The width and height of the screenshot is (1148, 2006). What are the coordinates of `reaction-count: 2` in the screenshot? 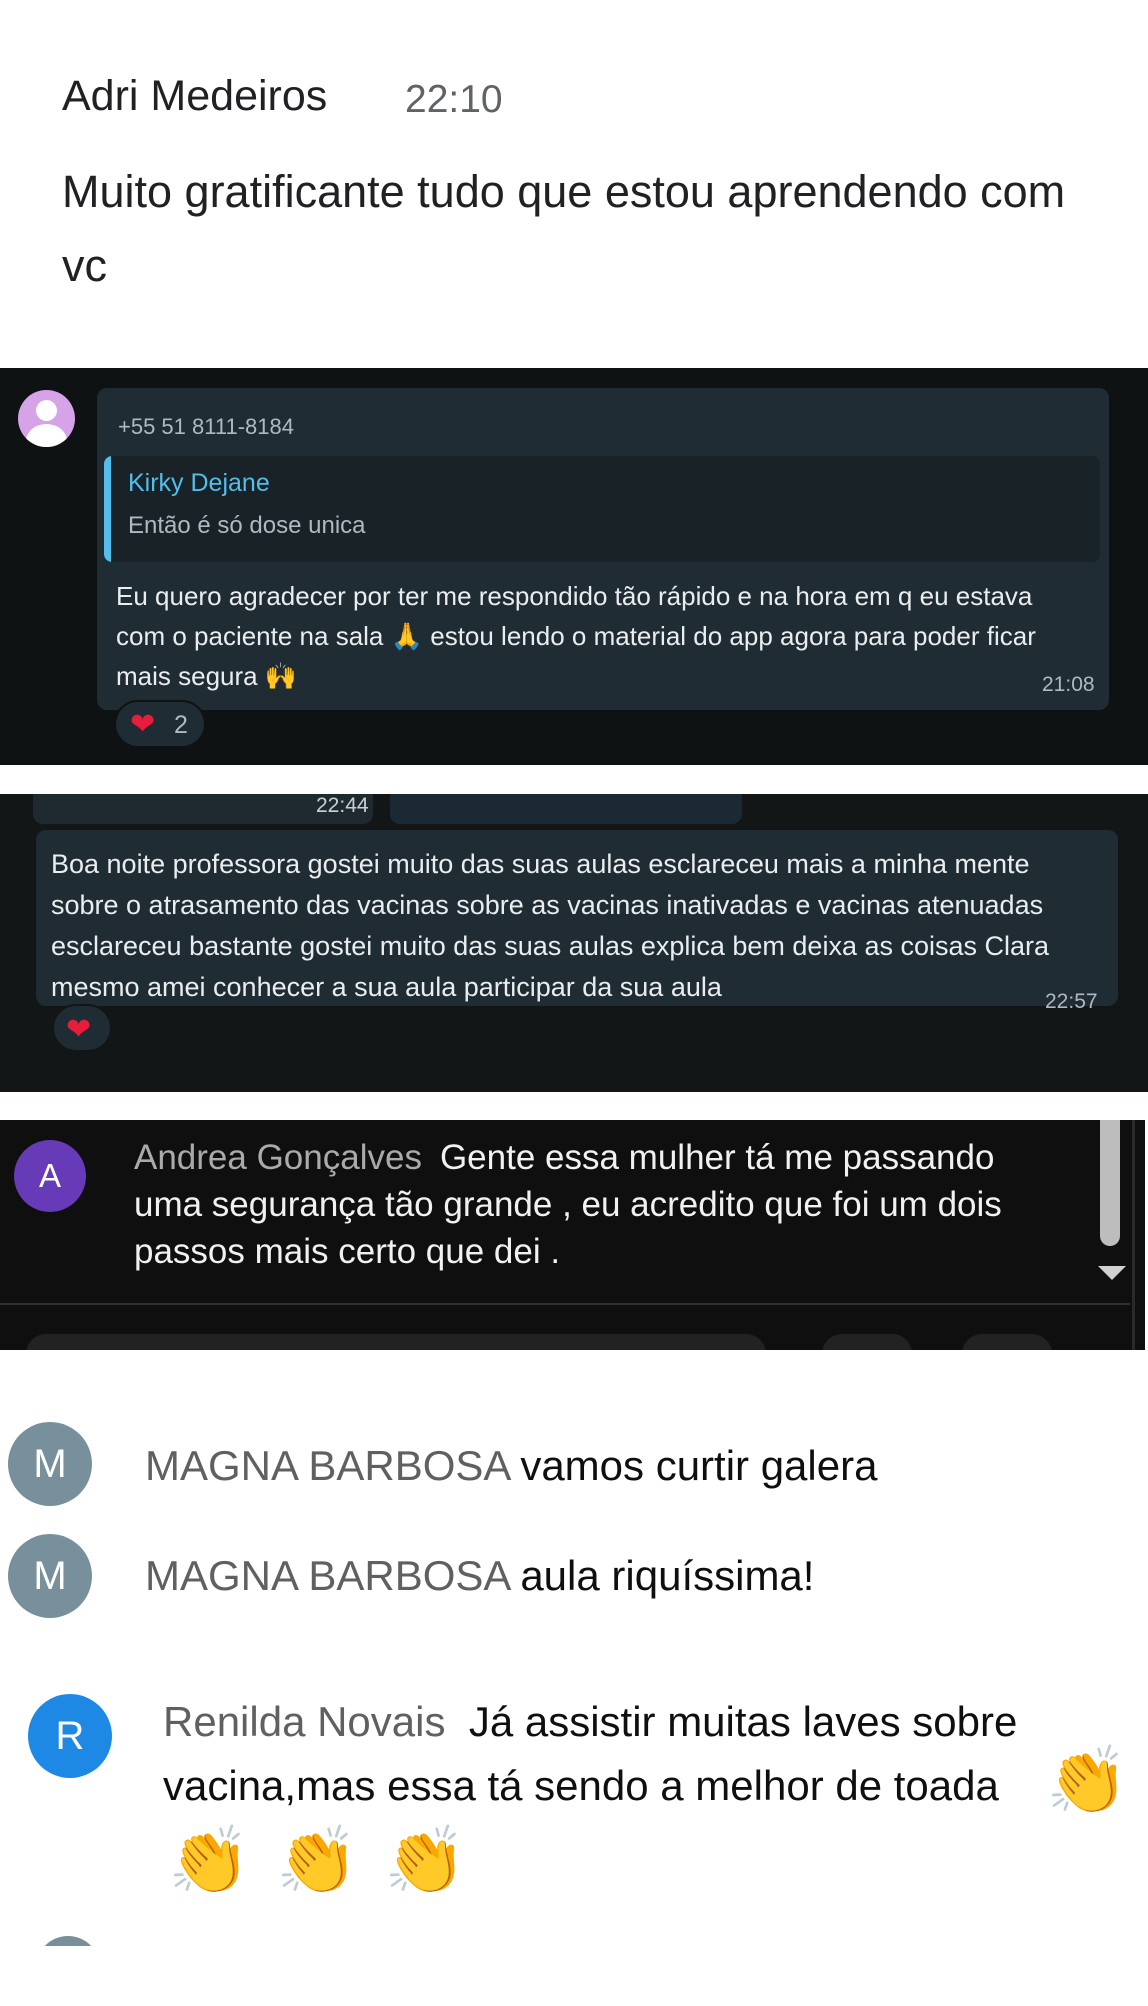 It's located at (181, 725).